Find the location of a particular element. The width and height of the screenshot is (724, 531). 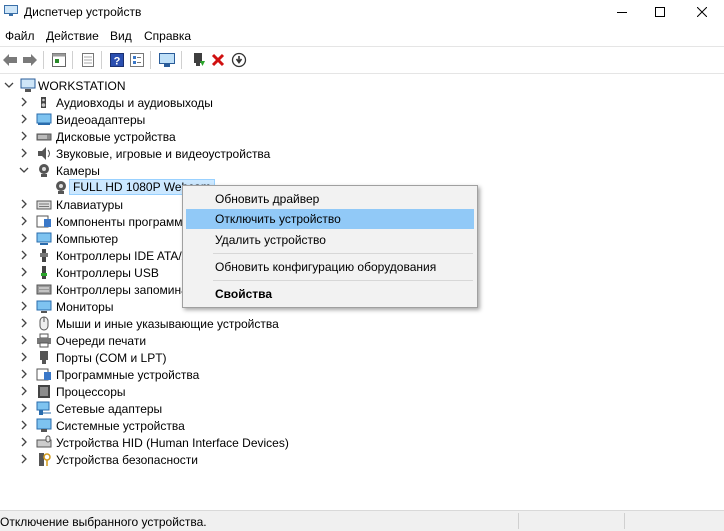

system-icon is located at coordinates (44, 425).